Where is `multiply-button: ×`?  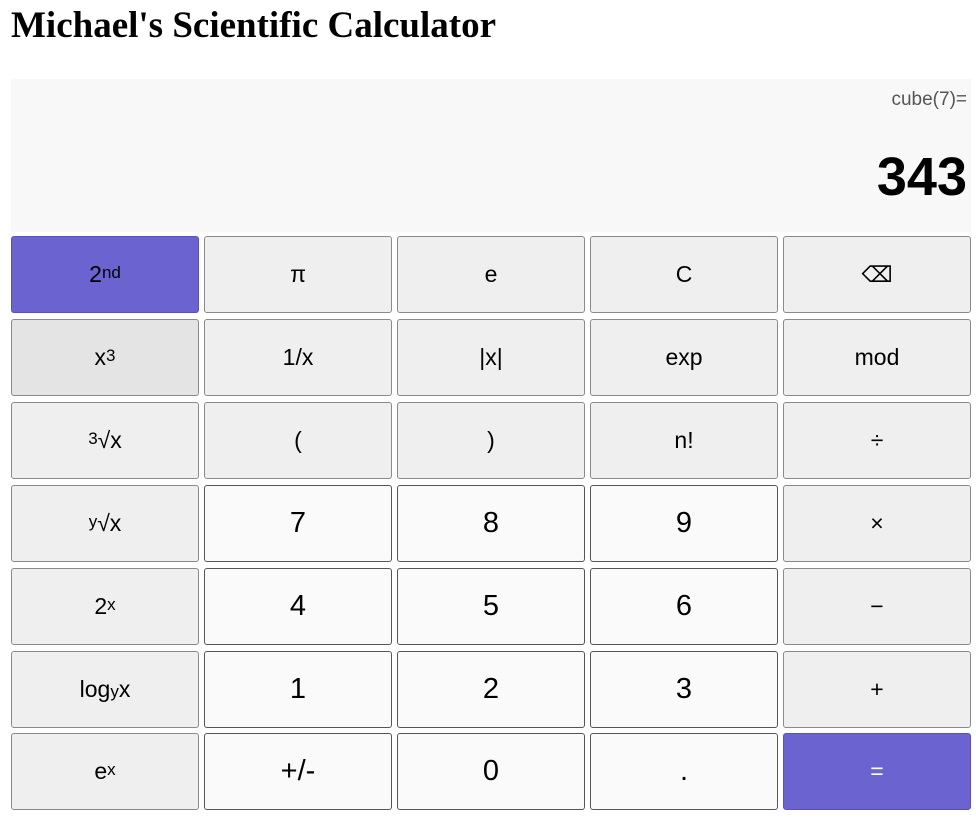 multiply-button: × is located at coordinates (877, 523).